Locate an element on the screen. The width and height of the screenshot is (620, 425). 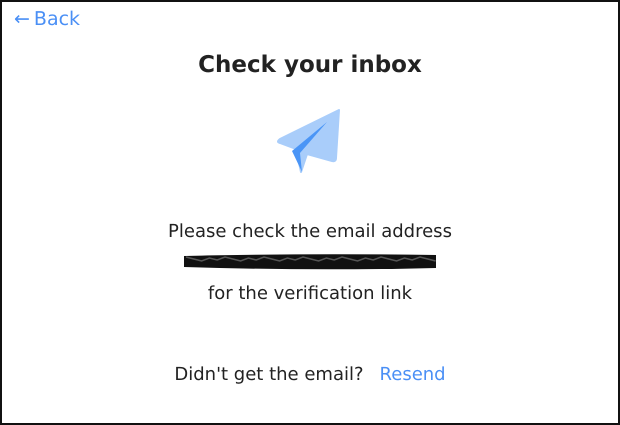
message-text: for the verification link is located at coordinates (310, 294).